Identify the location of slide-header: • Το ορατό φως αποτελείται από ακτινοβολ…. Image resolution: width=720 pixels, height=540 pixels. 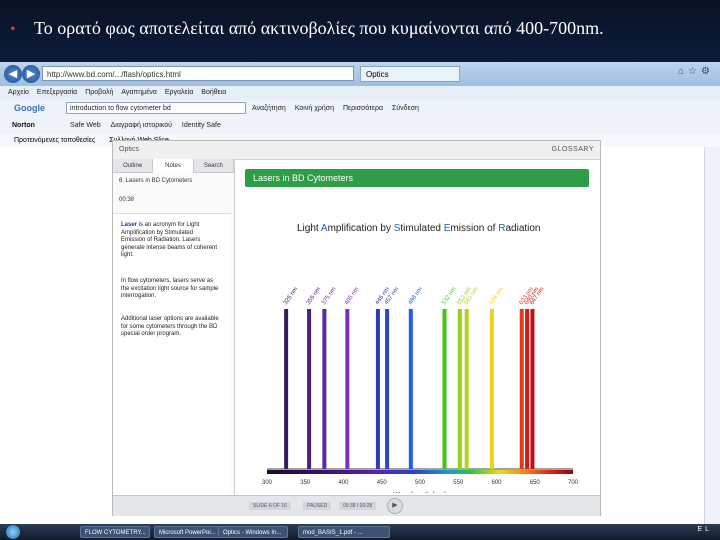
(360, 31).